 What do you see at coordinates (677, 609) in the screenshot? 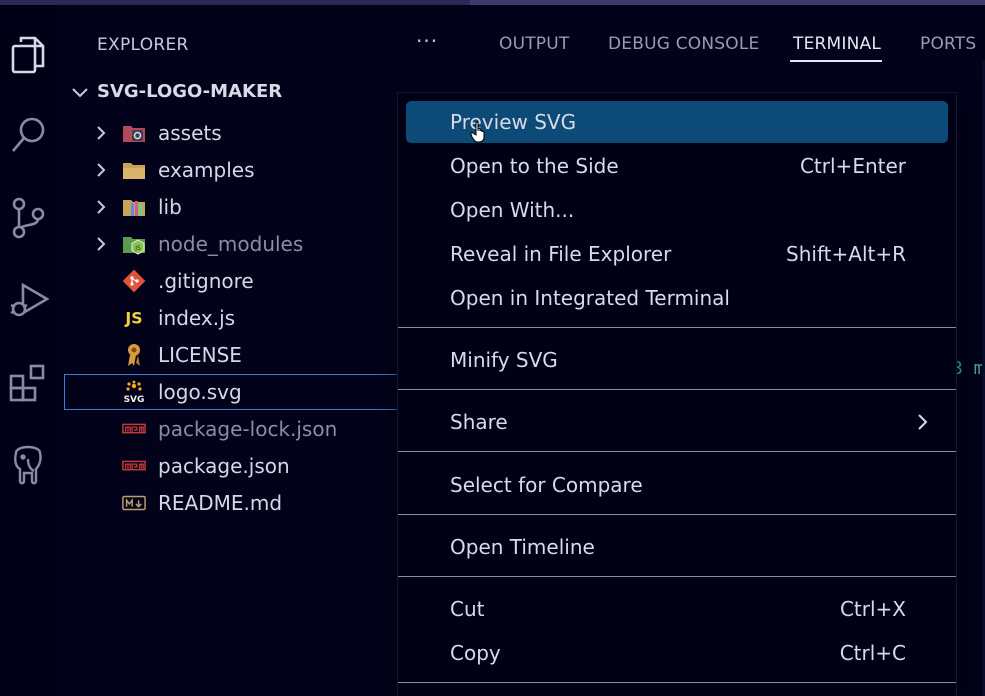
I see `menu-item-cut: Cut Ctrl+X` at bounding box center [677, 609].